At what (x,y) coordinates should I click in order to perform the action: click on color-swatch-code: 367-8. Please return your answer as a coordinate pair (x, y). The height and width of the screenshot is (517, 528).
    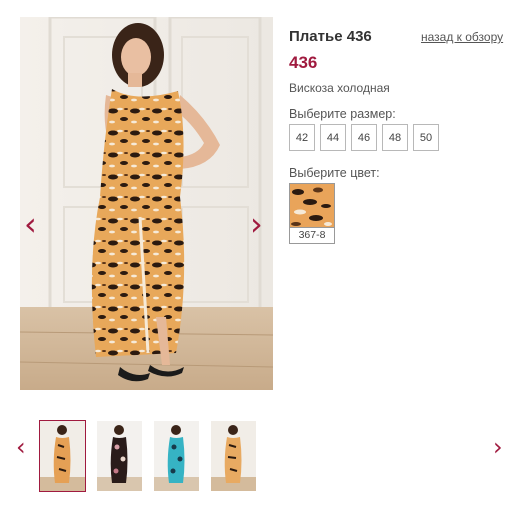
    Looking at the image, I should click on (312, 235).